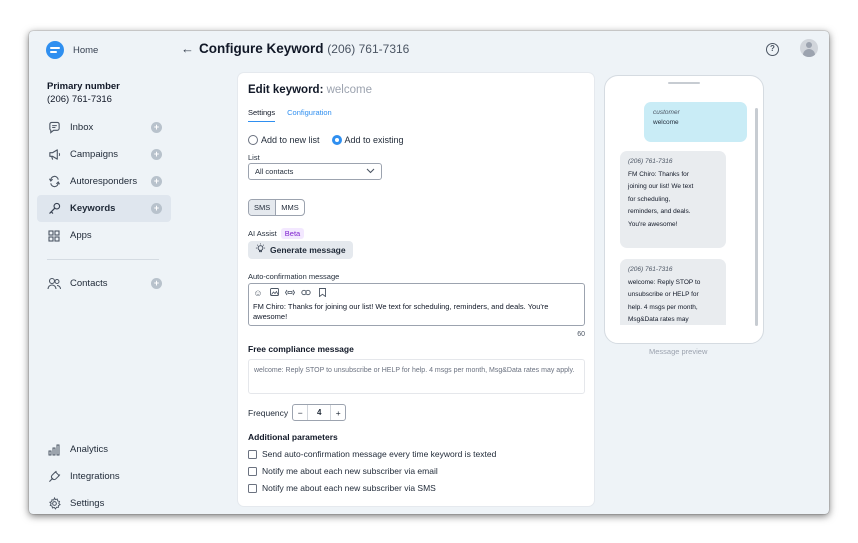 This screenshot has height=543, width=858. Describe the element at coordinates (263, 207) in the screenshot. I see `sms-button: SMS` at that location.